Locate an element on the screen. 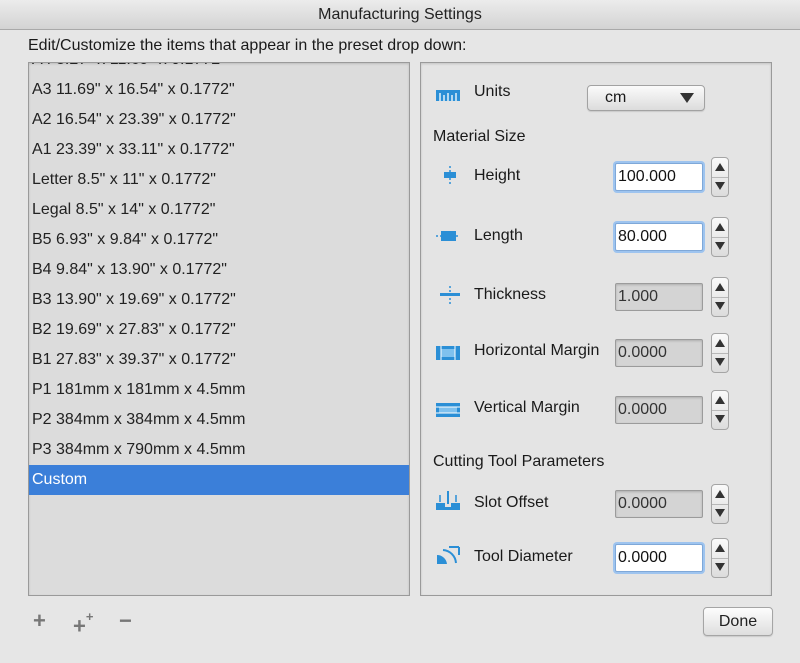  window-title: Manufacturing Settings is located at coordinates (400, 15).